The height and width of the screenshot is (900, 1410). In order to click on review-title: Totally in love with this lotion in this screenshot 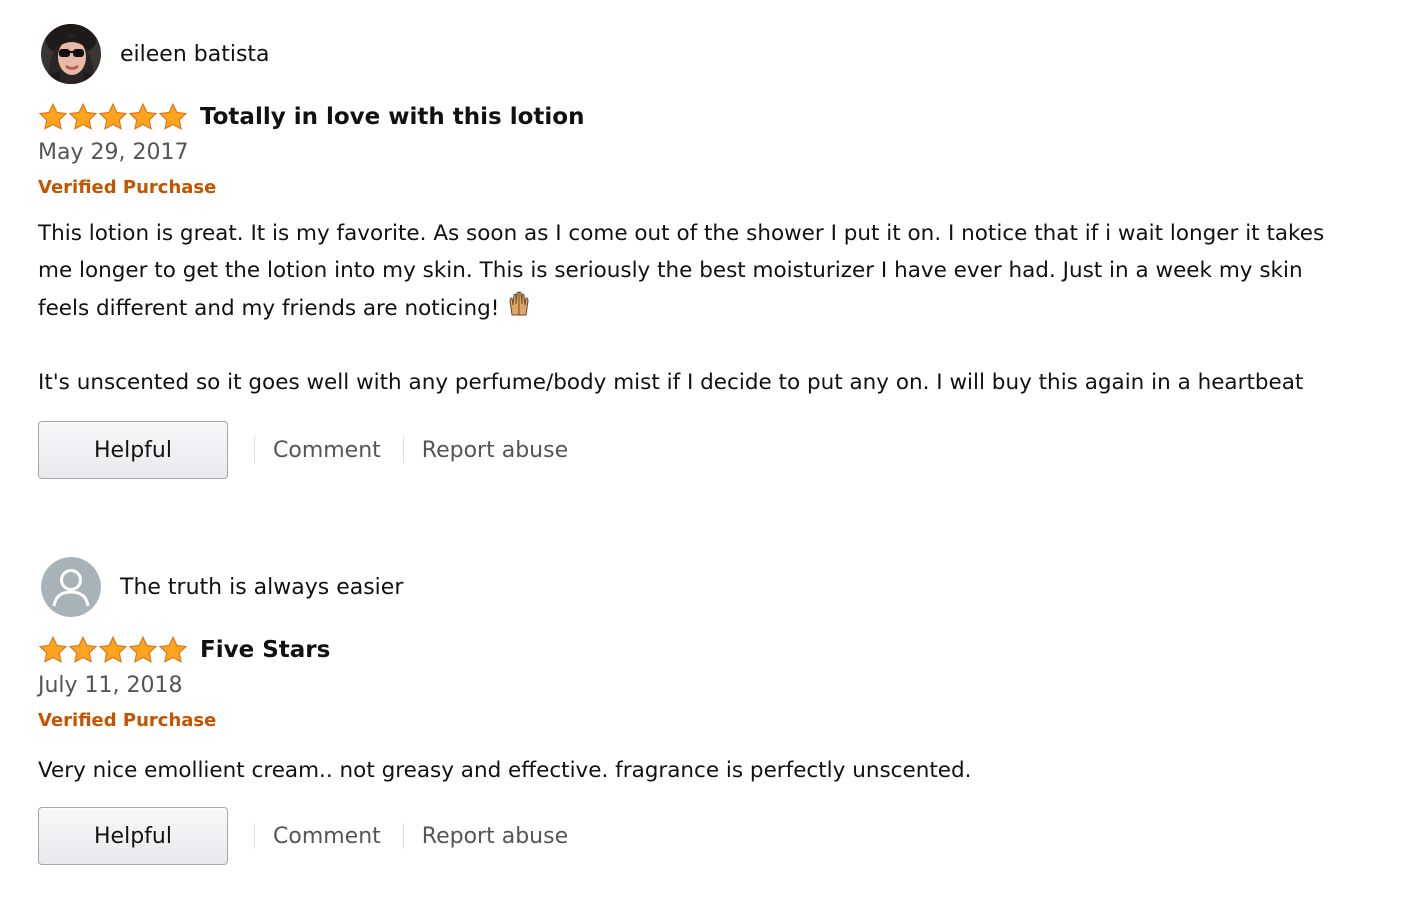, I will do `click(392, 117)`.